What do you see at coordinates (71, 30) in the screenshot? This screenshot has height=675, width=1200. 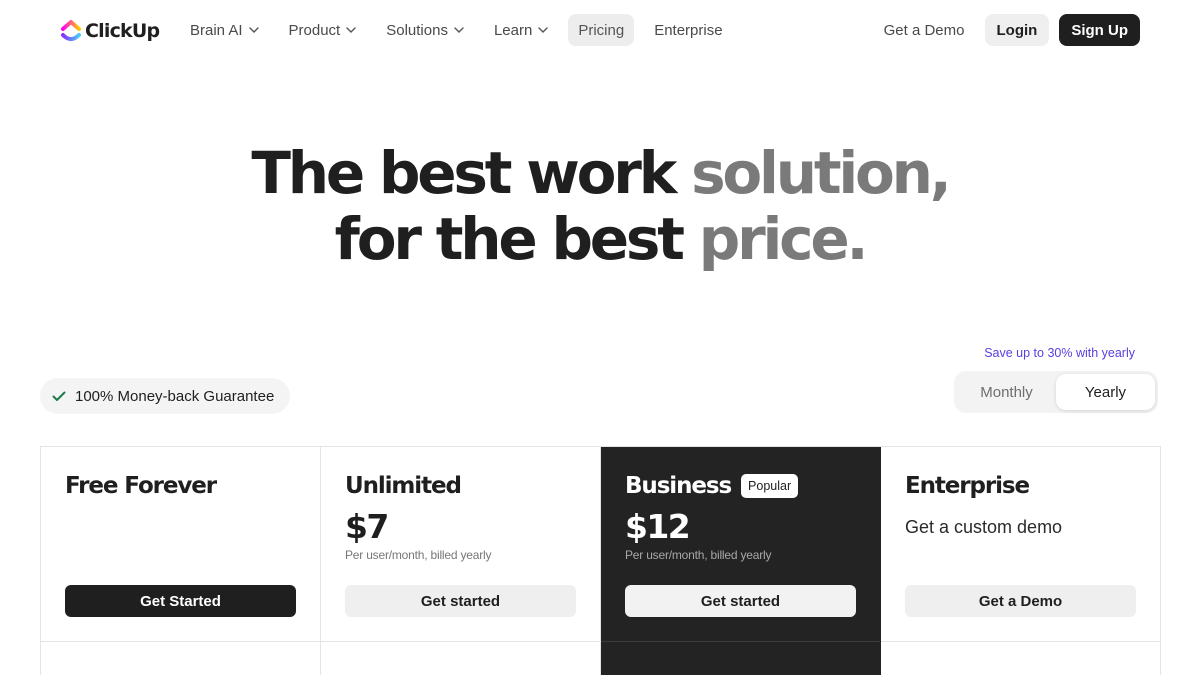 I see `clickup-logo-icon` at bounding box center [71, 30].